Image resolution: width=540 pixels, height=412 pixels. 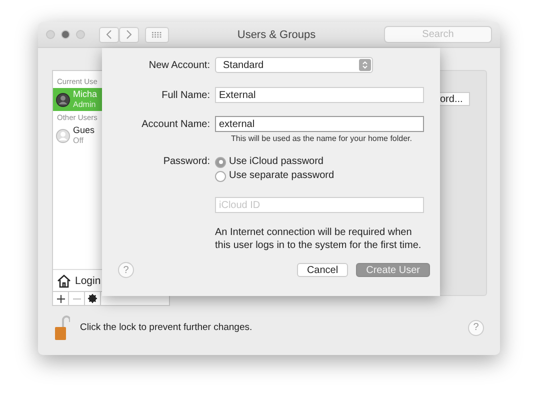 What do you see at coordinates (79, 141) in the screenshot?
I see `user-role: Off` at bounding box center [79, 141].